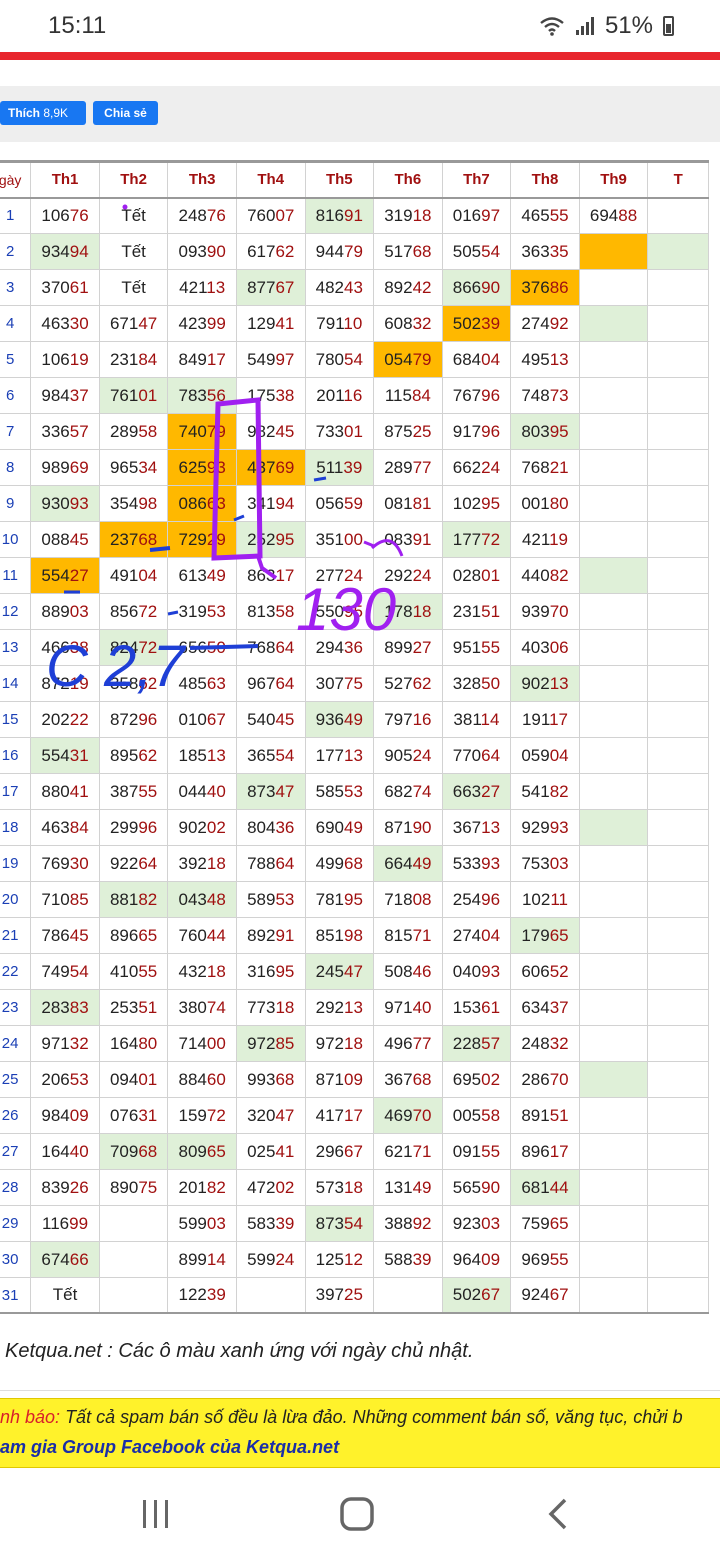  What do you see at coordinates (476, 791) in the screenshot?
I see `result-cell: 66327` at bounding box center [476, 791].